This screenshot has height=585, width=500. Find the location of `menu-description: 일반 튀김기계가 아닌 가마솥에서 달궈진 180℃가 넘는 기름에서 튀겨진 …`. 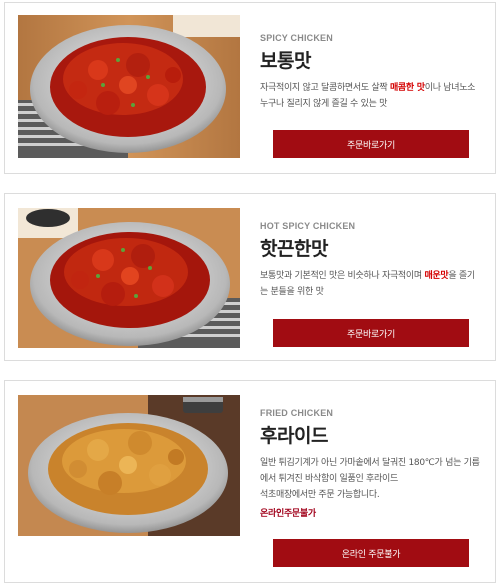

menu-description: 일반 튀김기계가 아닌 가마솥에서 달궈진 180℃가 넘는 기름에서 튀겨진 … is located at coordinates (370, 471).